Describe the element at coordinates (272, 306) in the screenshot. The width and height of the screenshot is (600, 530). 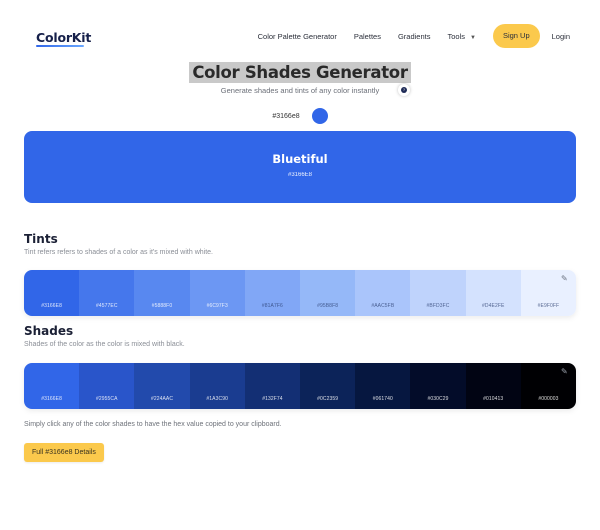
I see `swatch-hex: #81A7F6` at that location.